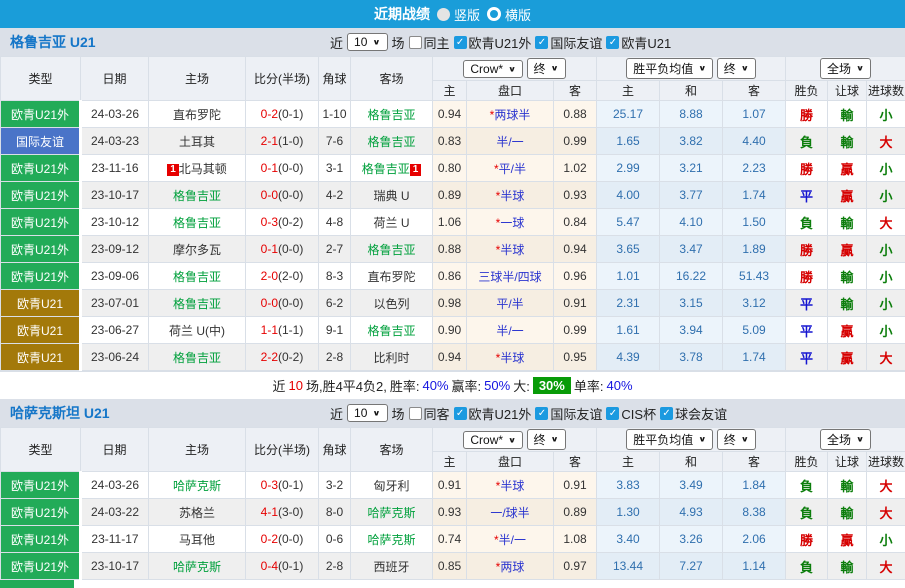  Describe the element at coordinates (575, 303) in the screenshot. I see `away-odds: 0.91` at that location.